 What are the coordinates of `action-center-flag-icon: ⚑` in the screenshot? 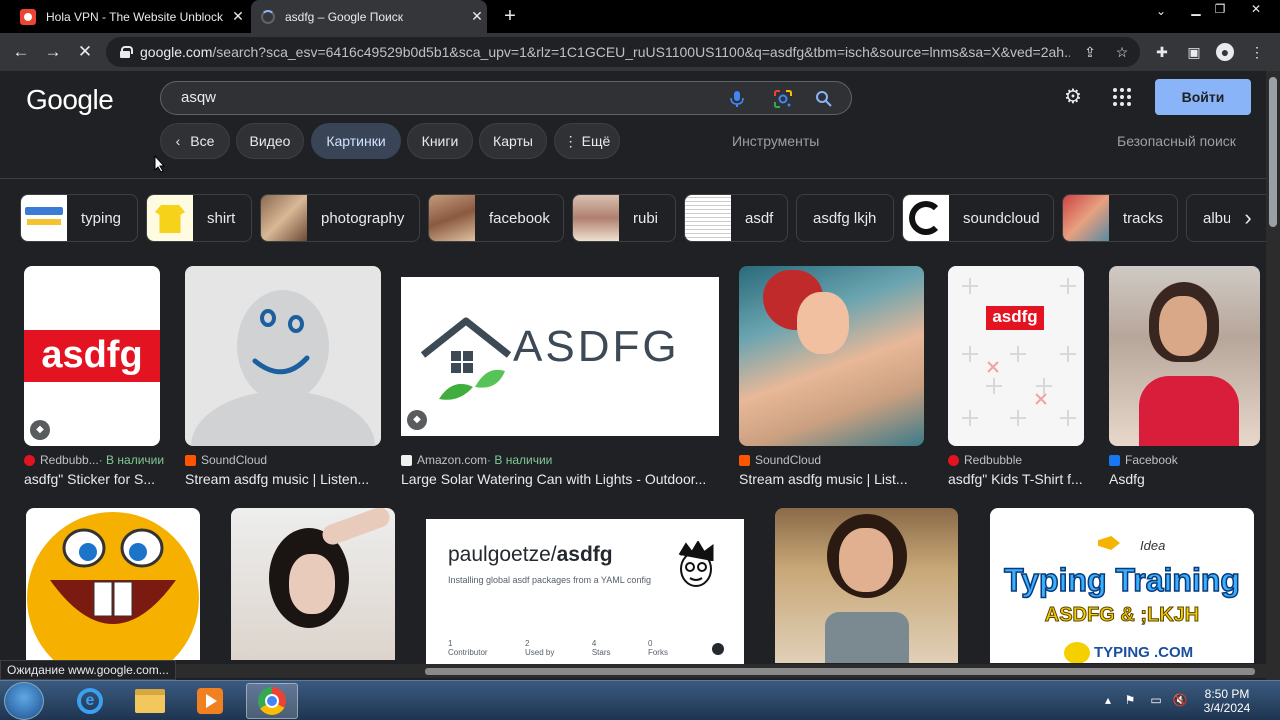 It's located at (1130, 701).